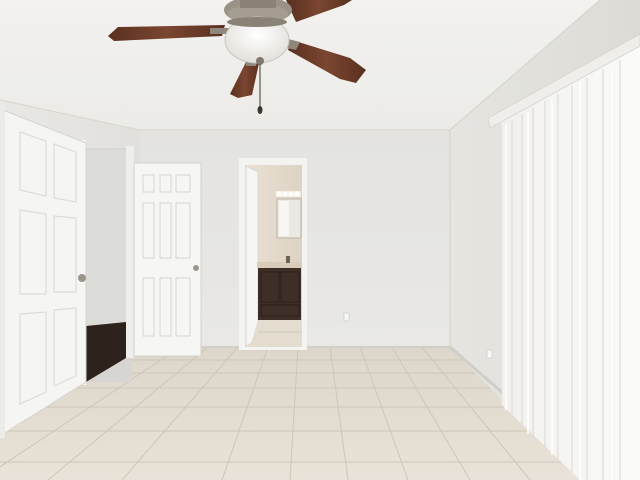 The width and height of the screenshot is (640, 480). I want to click on bathroom-doorway, so click(273, 254).